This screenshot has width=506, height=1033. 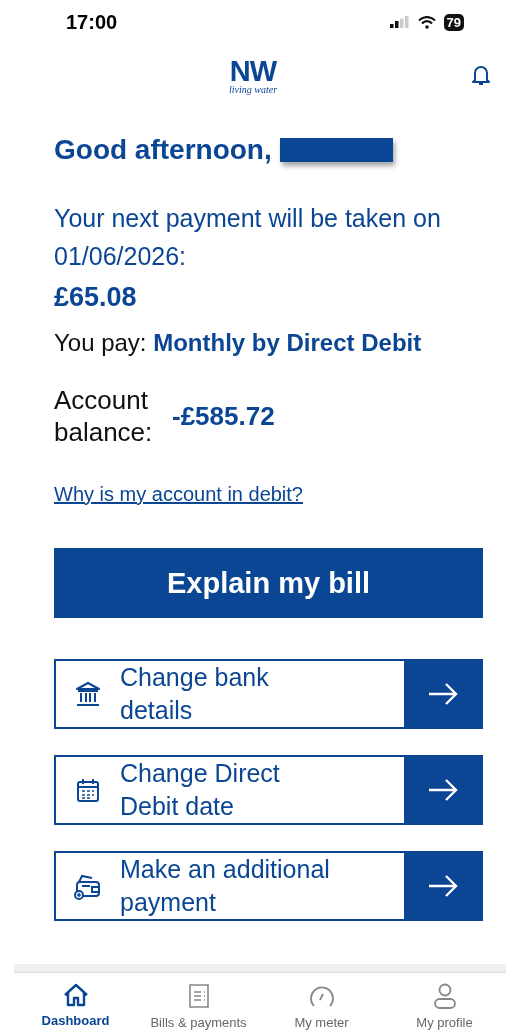 What do you see at coordinates (198, 996) in the screenshot?
I see `receipt-icon` at bounding box center [198, 996].